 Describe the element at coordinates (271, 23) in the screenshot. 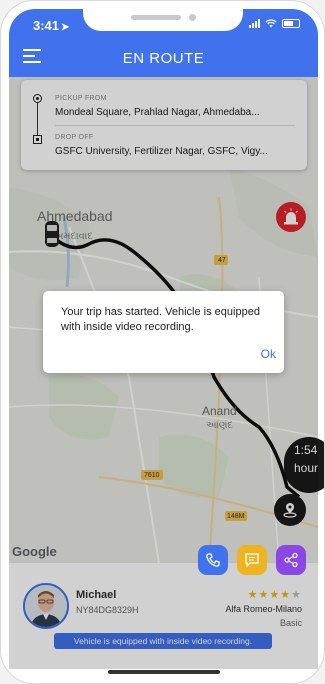

I see `wifi-icon` at that location.